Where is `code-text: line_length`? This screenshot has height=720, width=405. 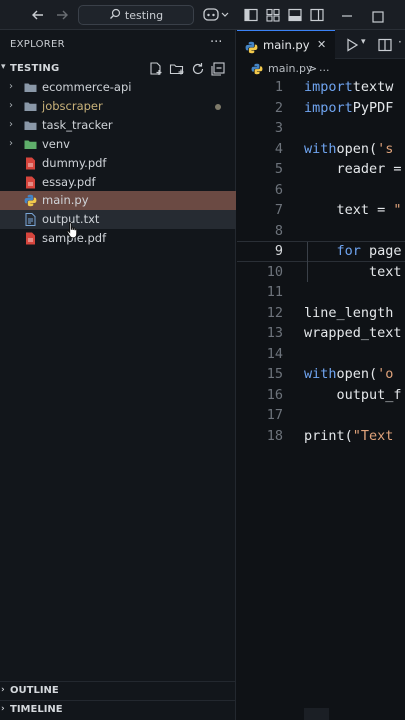
code-text: line_length is located at coordinates (348, 313).